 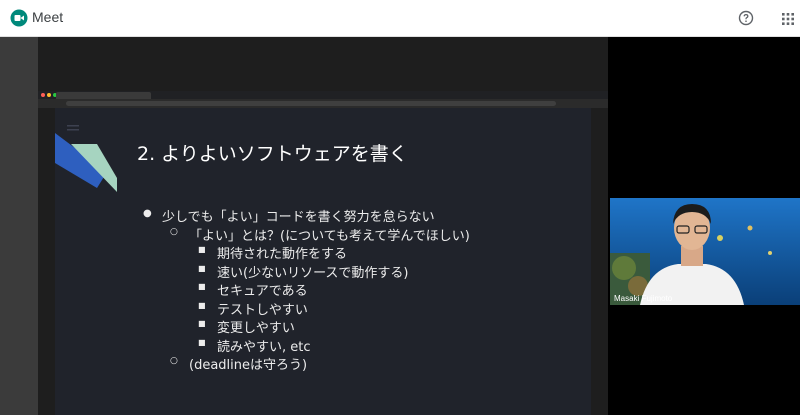 I want to click on bullet-text: 読みやすい, etc, so click(x=264, y=347).